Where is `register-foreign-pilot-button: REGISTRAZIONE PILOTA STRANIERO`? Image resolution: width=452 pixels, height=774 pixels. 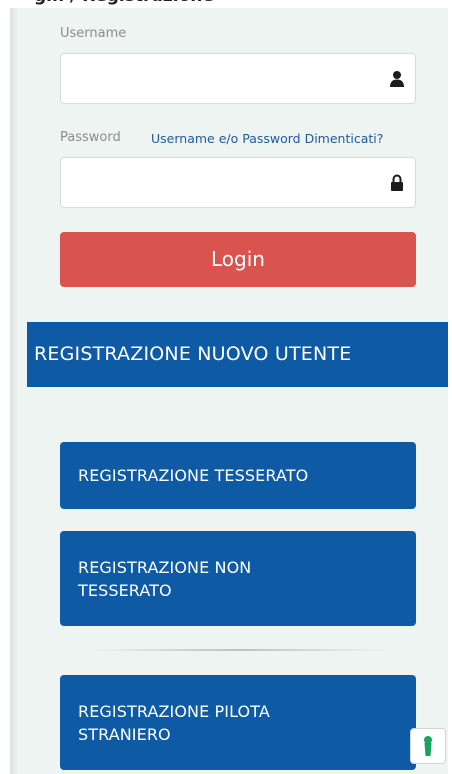 register-foreign-pilot-button: REGISTRAZIONE PILOTA STRANIERO is located at coordinates (238, 722).